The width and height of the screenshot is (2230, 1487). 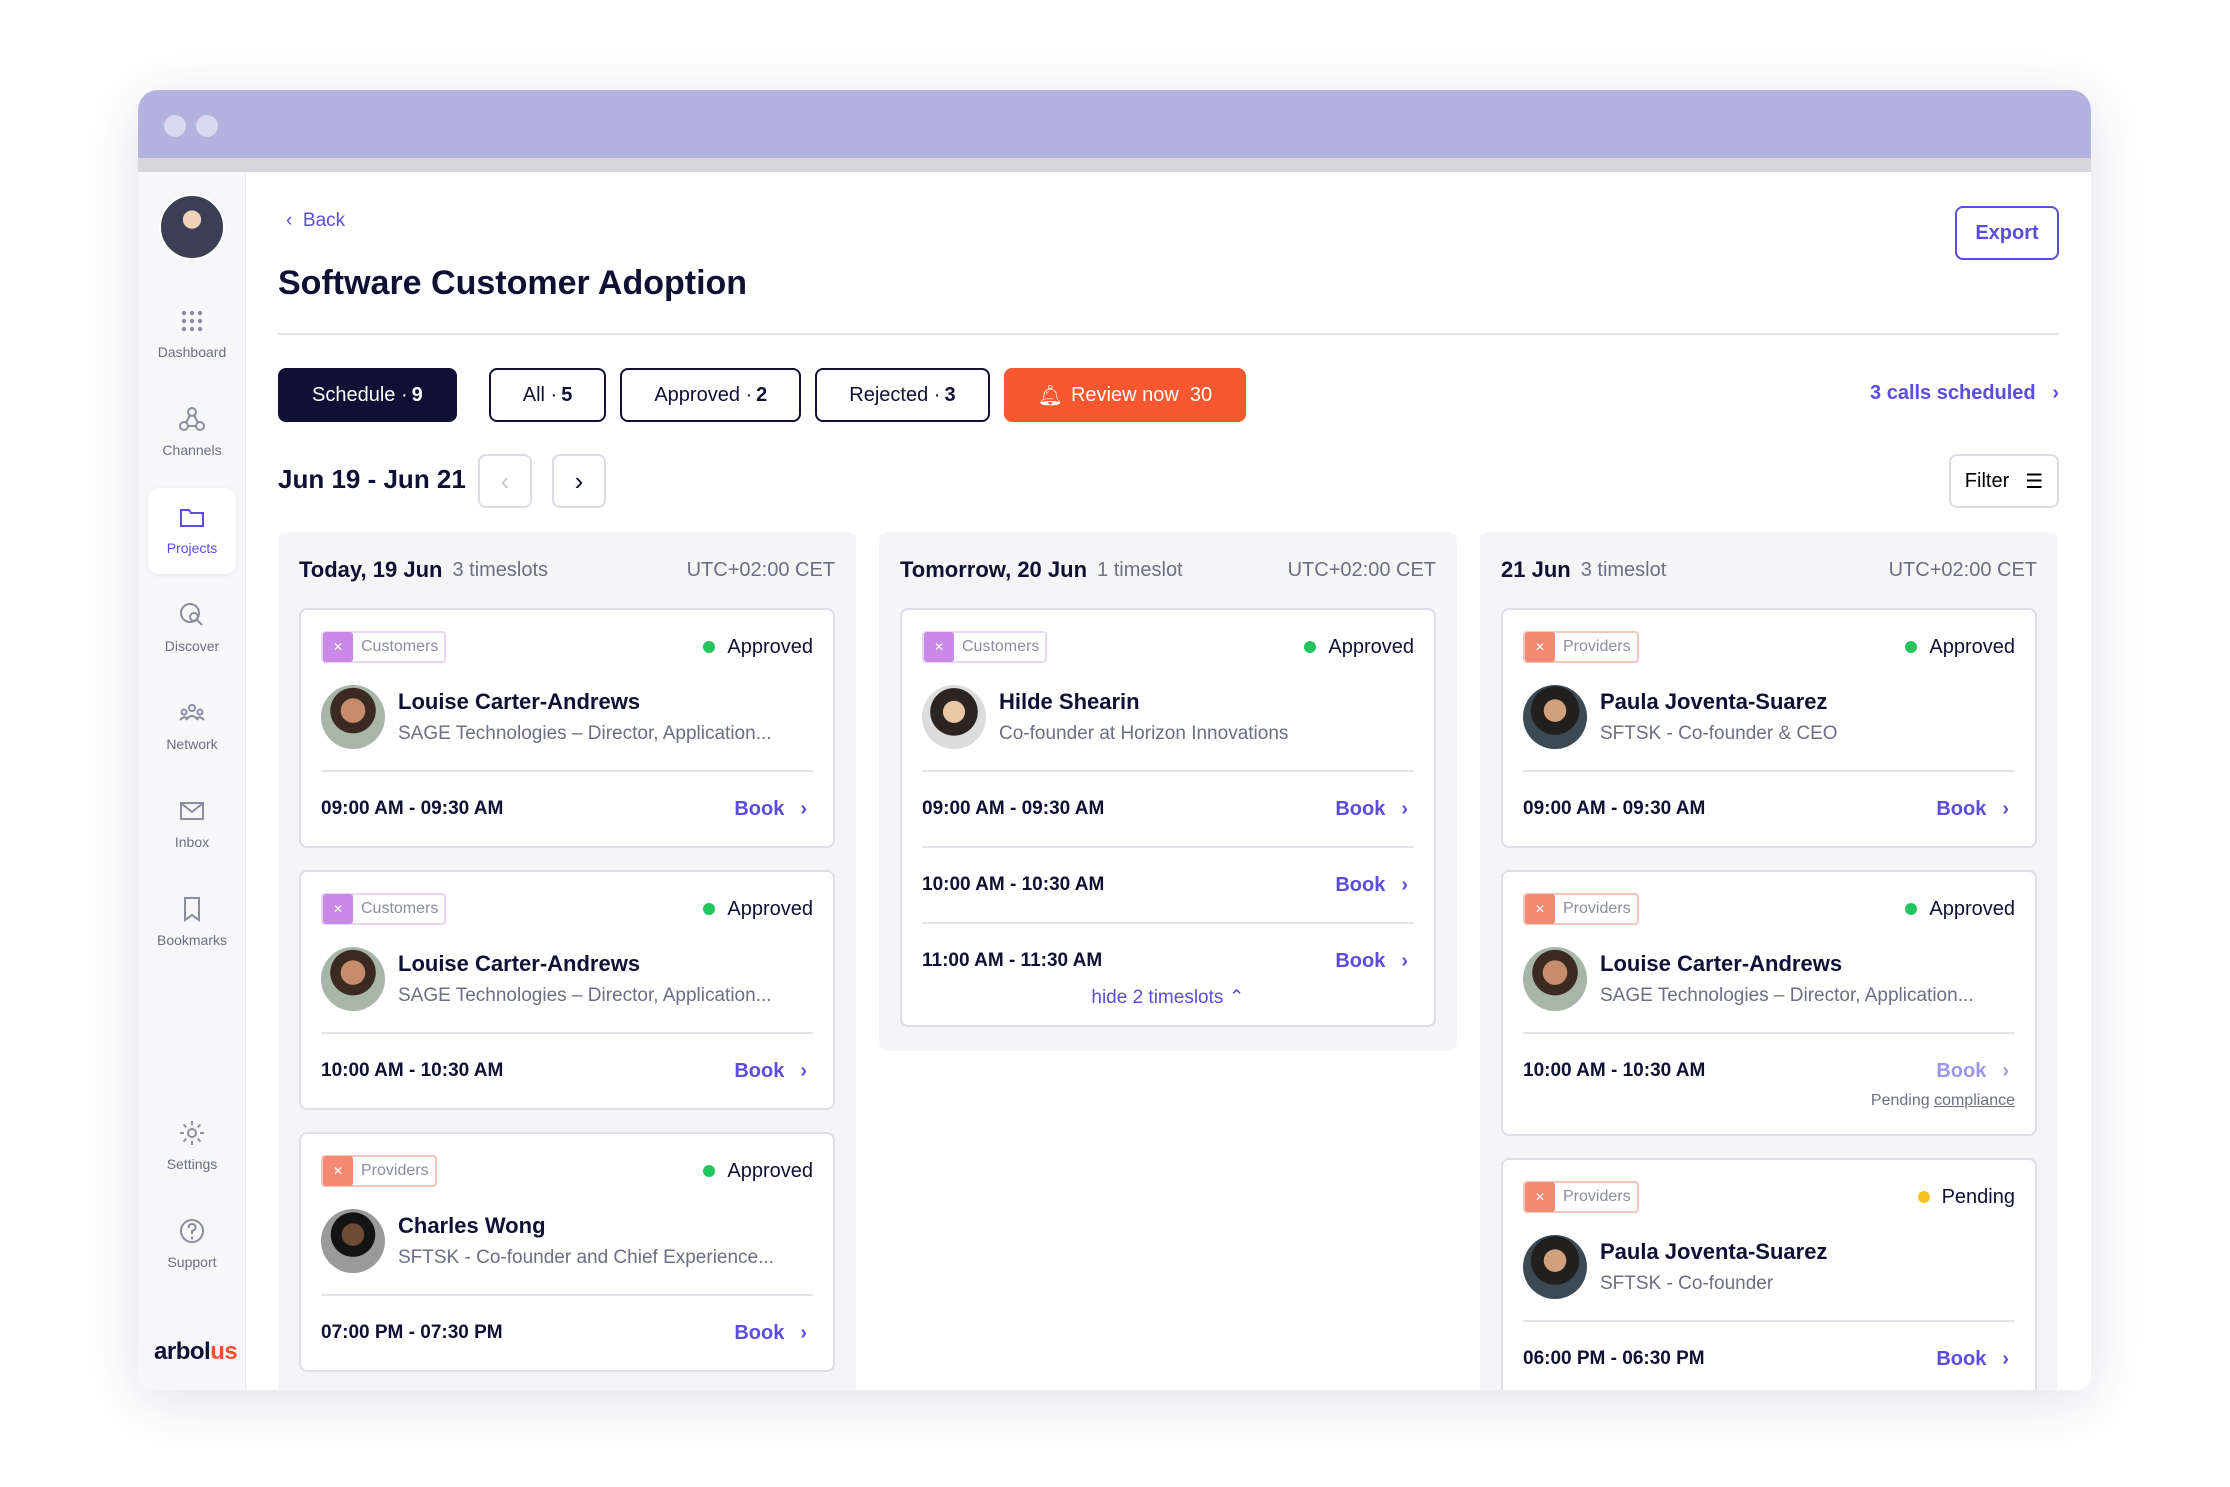 I want to click on next-week-button: ›, so click(x=579, y=481).